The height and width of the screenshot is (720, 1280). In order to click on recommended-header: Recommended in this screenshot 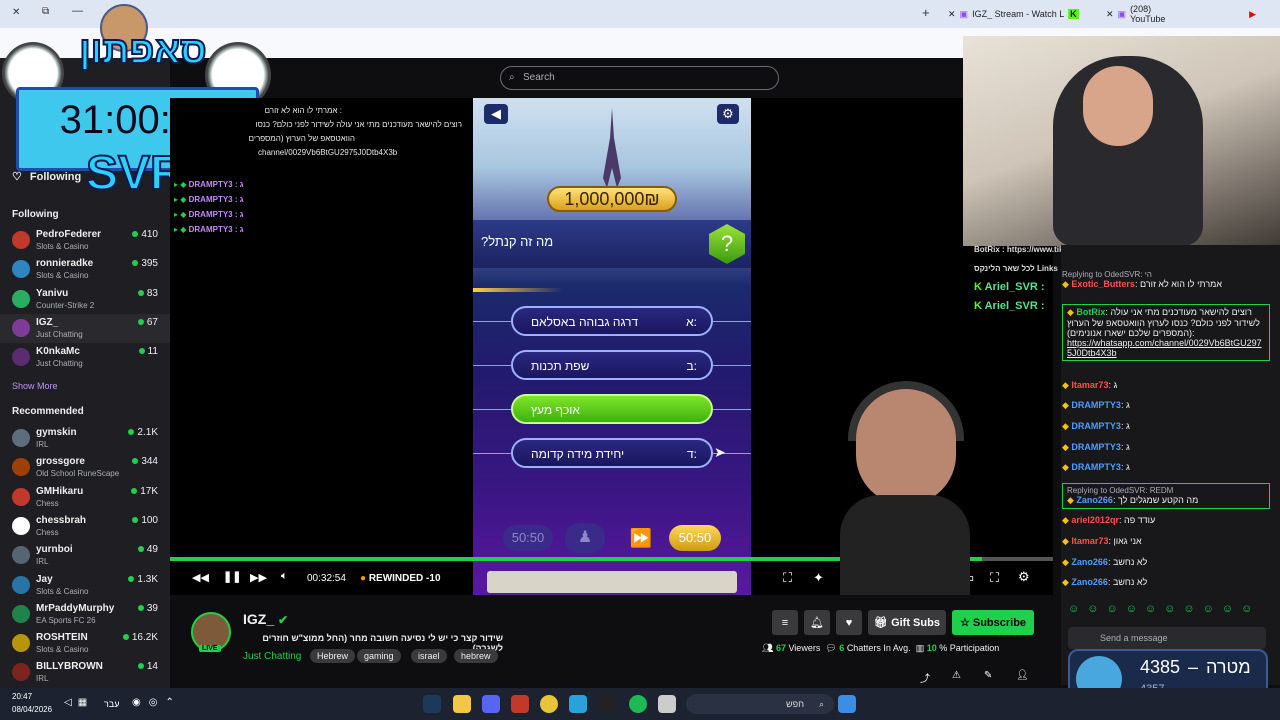, I will do `click(48, 411)`.